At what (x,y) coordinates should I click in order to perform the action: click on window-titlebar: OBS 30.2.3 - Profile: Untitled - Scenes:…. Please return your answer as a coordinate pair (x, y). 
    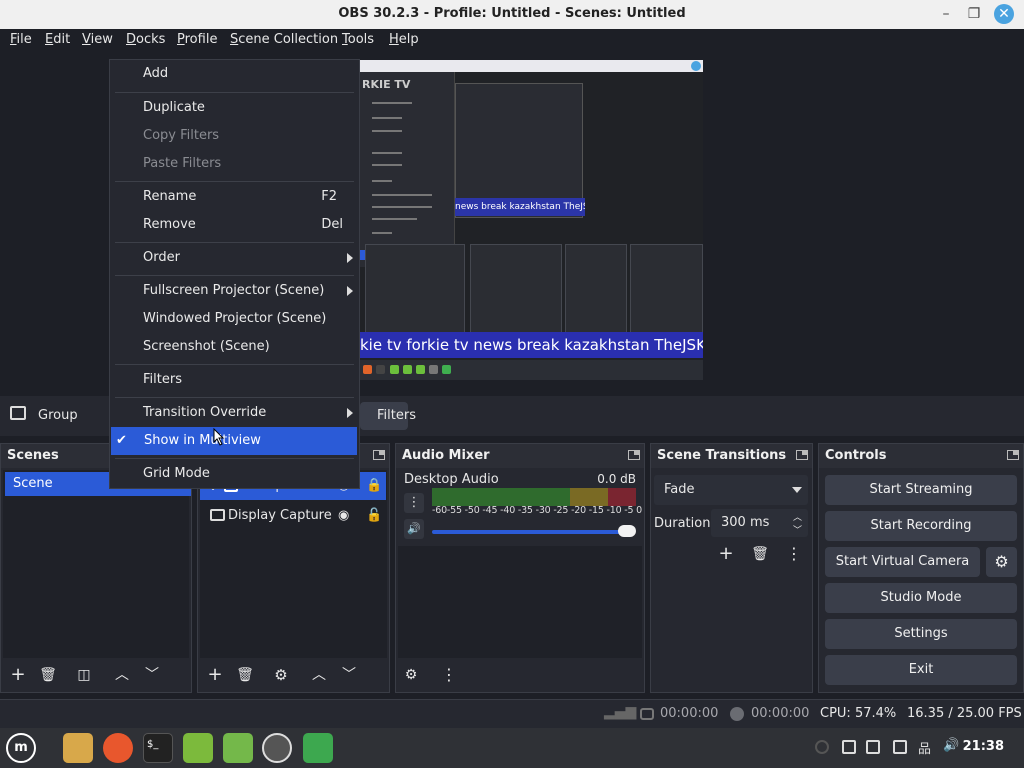
    Looking at the image, I should click on (512, 14).